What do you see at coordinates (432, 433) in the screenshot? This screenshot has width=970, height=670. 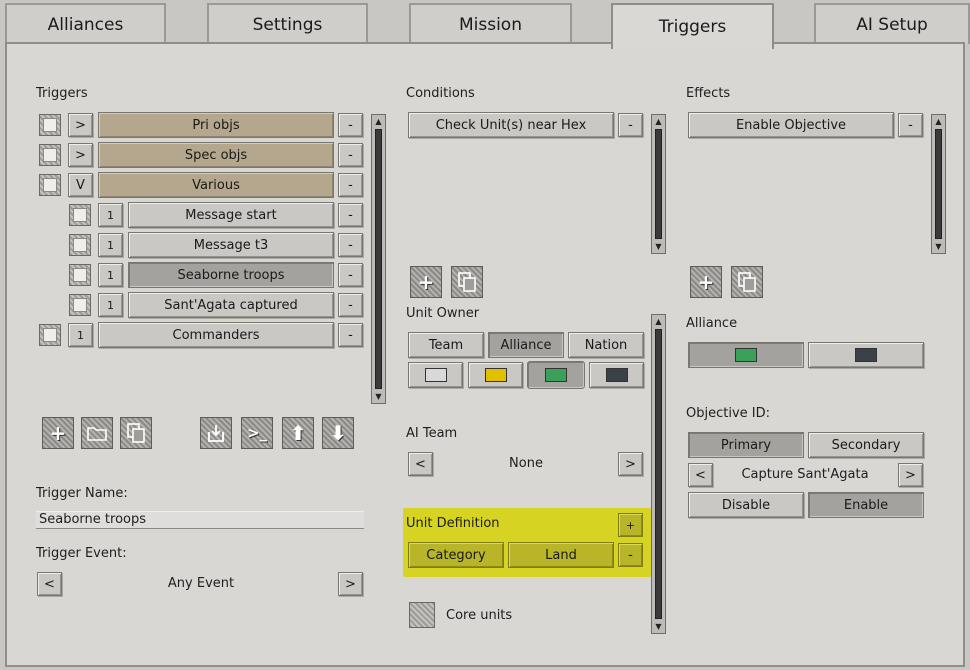 I see `ai-team-label: AI Team` at bounding box center [432, 433].